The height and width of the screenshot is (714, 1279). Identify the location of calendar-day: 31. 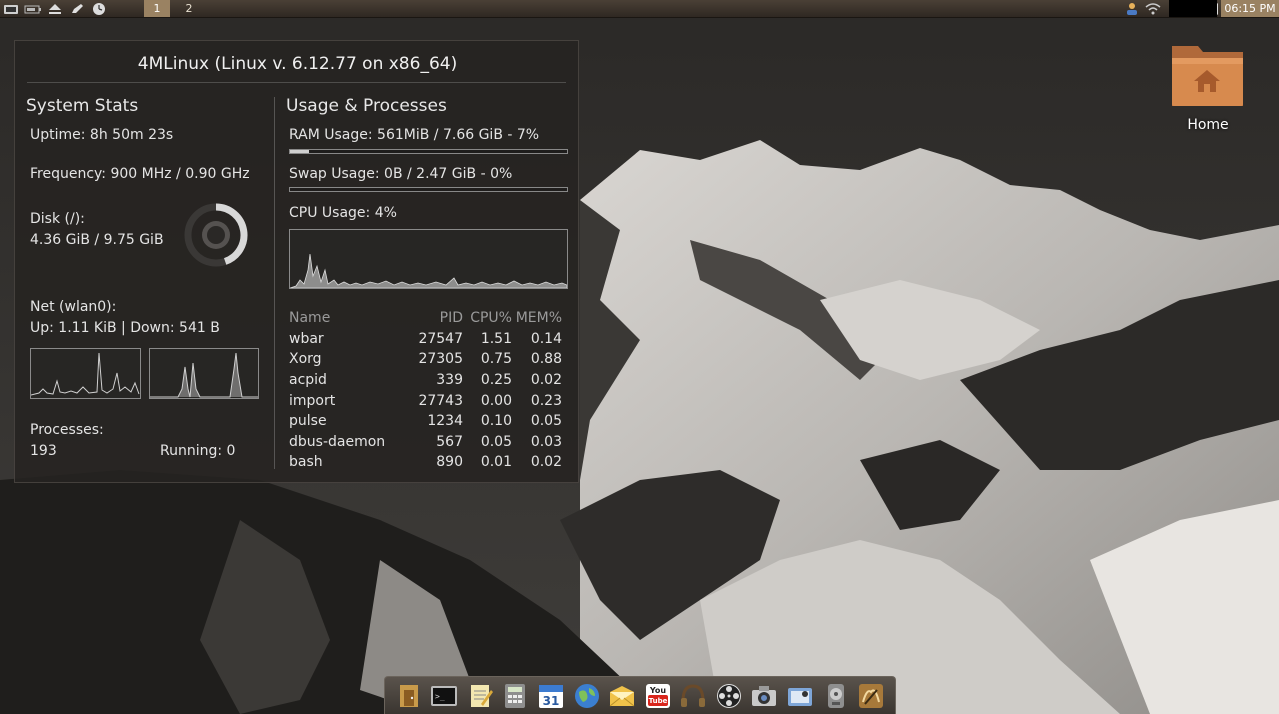
(551, 701).